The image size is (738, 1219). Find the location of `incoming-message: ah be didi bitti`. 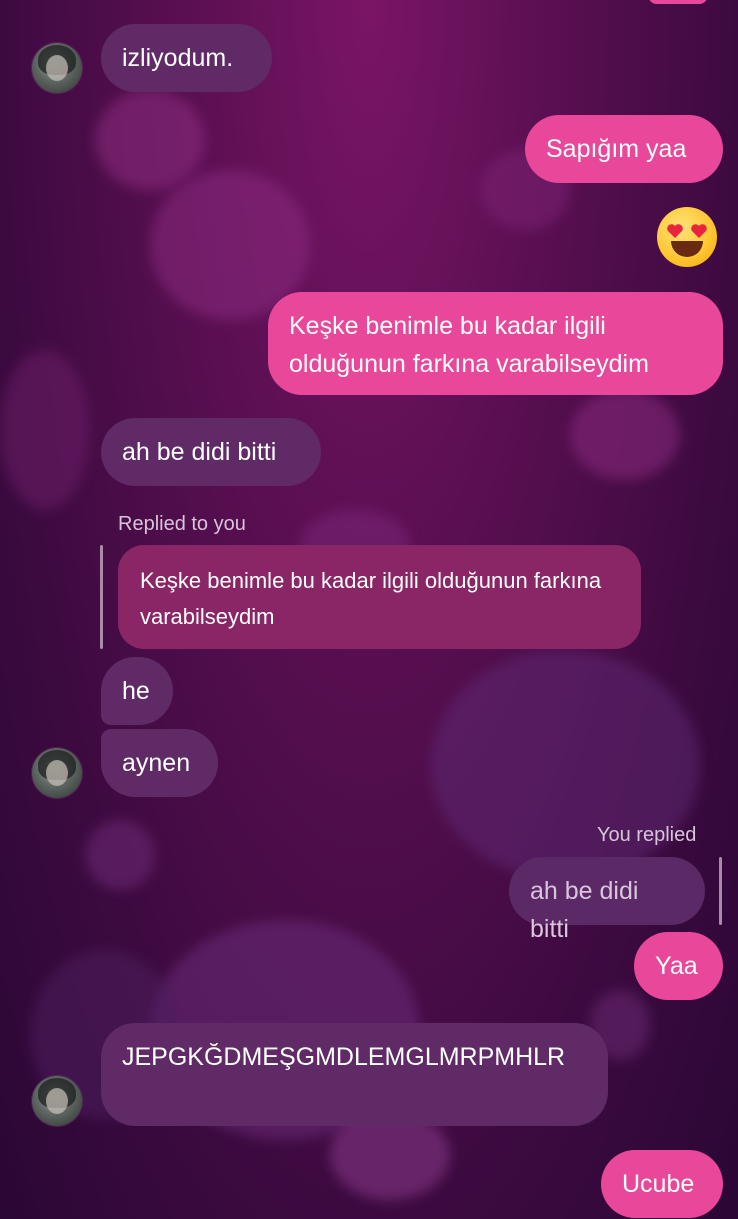

incoming-message: ah be didi bitti is located at coordinates (211, 452).